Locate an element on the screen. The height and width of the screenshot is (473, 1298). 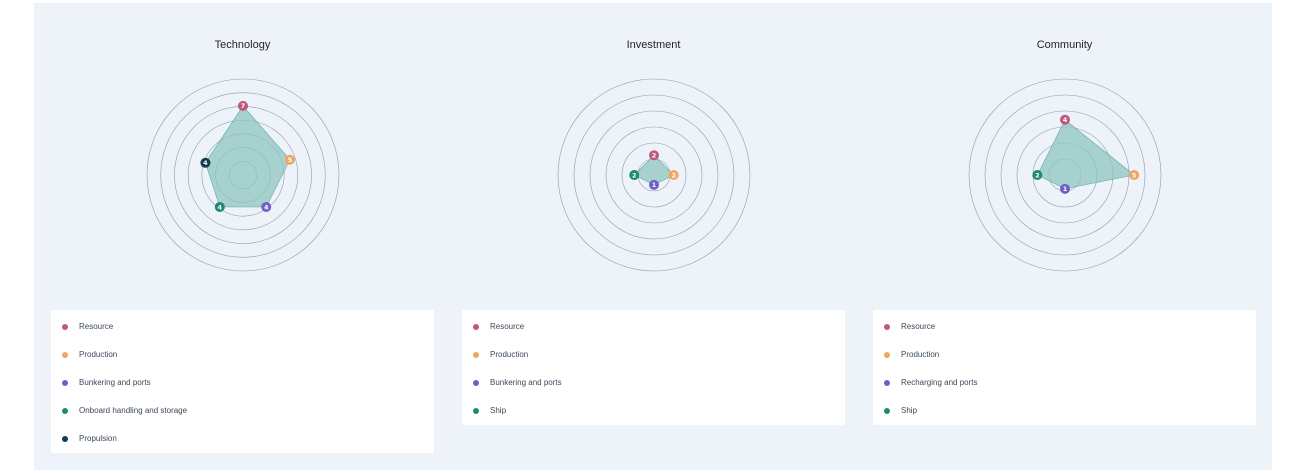
radar-chart-community: 4 5 1 2 is located at coordinates (1065, 175).